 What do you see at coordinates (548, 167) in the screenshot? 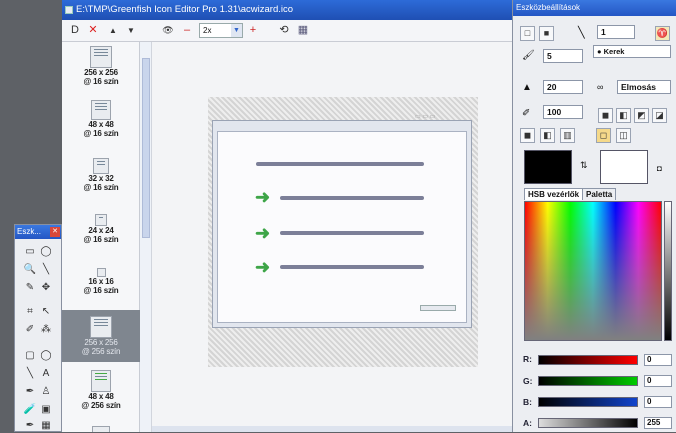
I see `foreground-color-swatch` at bounding box center [548, 167].